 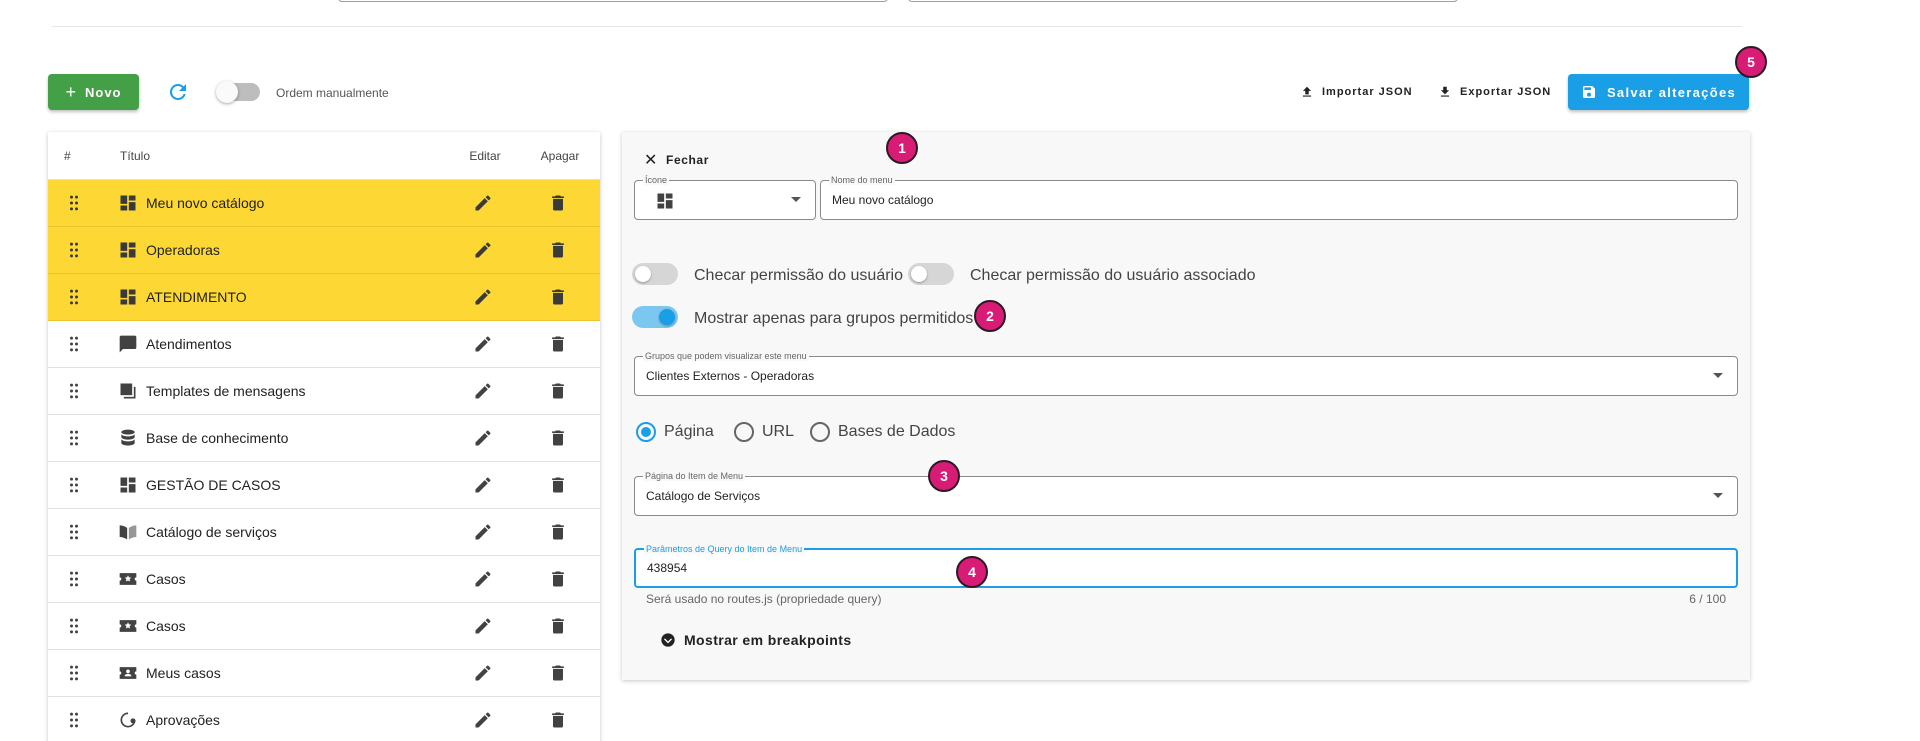 I want to click on chevron-down-icon, so click(x=1718, y=375).